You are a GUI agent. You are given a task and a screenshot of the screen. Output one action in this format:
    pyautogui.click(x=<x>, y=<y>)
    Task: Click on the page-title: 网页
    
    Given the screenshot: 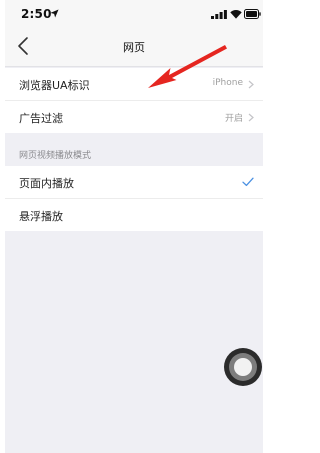 What is the action you would take?
    pyautogui.click(x=134, y=47)
    